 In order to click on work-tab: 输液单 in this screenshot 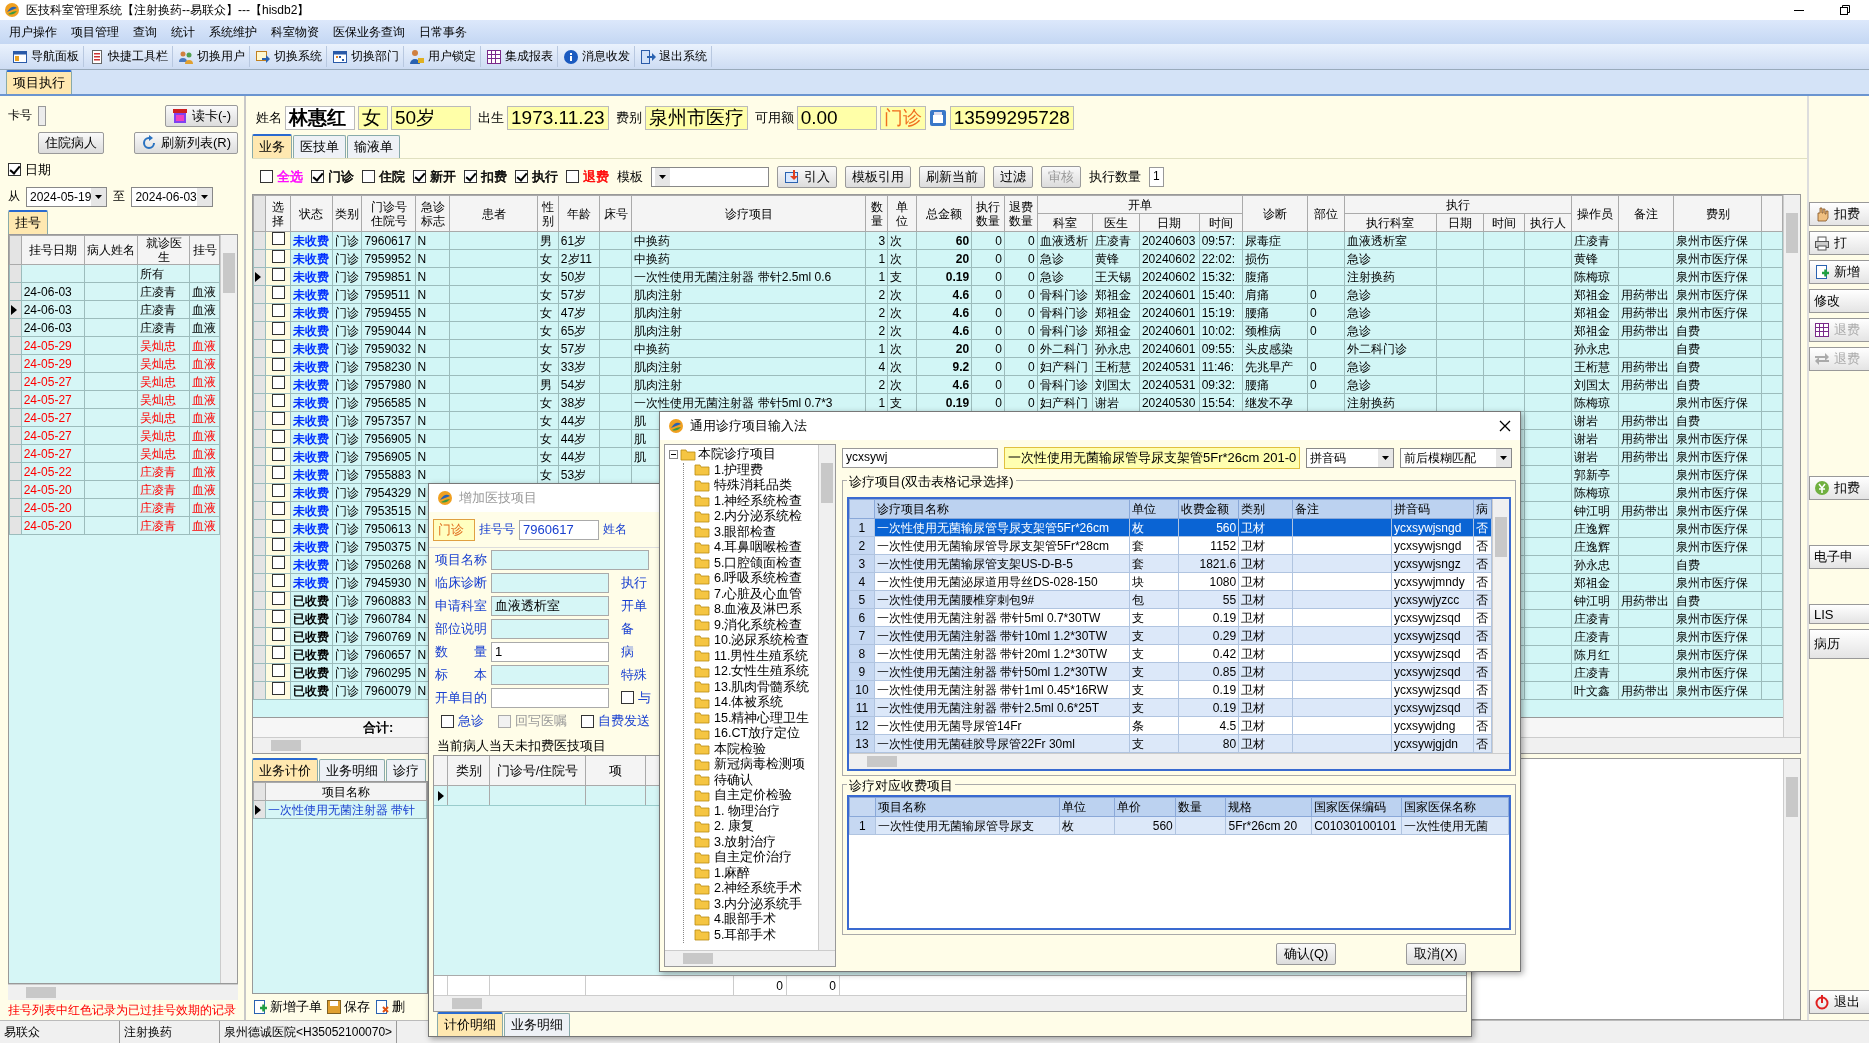, I will do `click(373, 146)`.